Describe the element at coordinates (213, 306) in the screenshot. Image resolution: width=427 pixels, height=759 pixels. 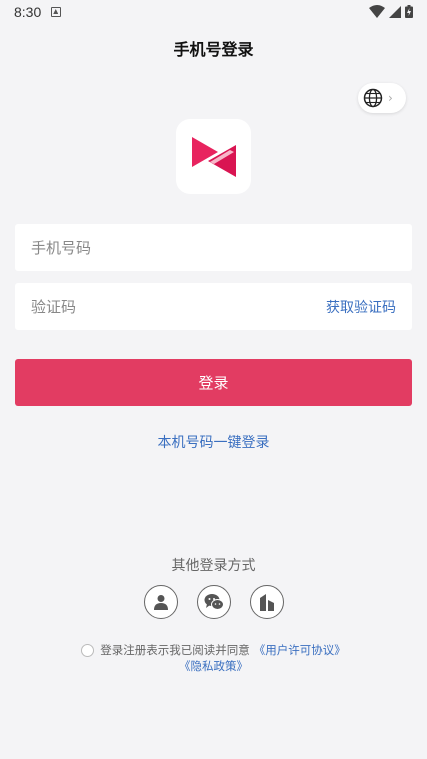
I see `verification-code-field: 验证码 获取验证码` at that location.